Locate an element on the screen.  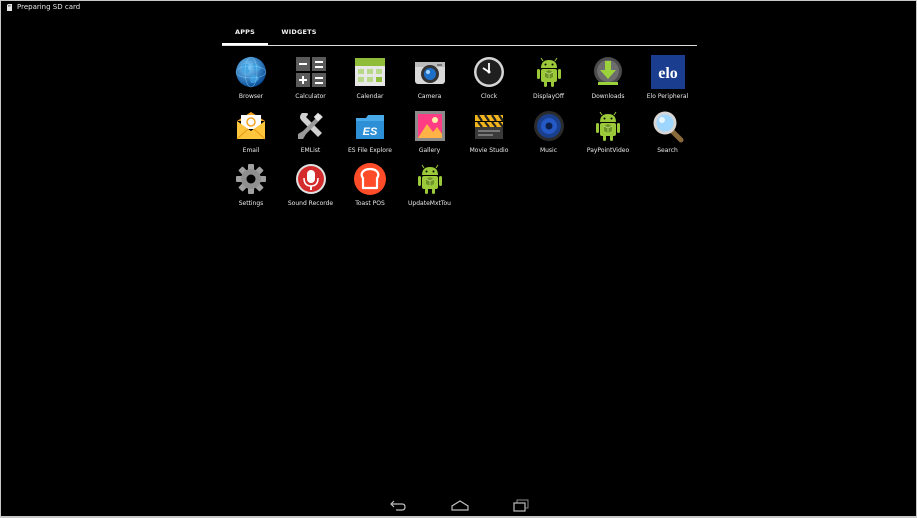
microphone-icon is located at coordinates (311, 179).